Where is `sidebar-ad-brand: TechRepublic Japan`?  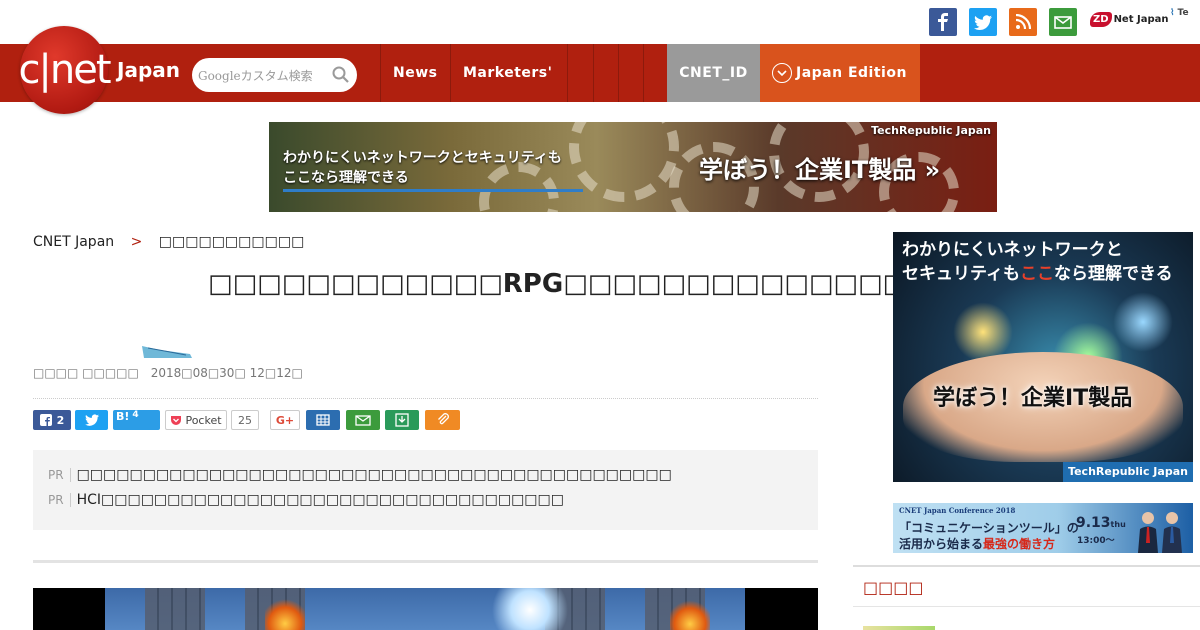
sidebar-ad-brand: TechRepublic Japan is located at coordinates (1128, 472).